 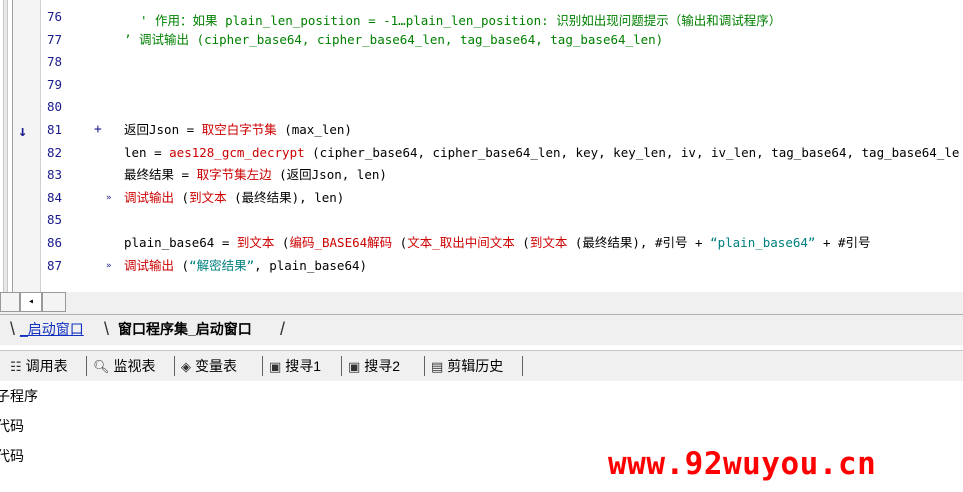 I want to click on search1-label: 搜寻1, so click(x=303, y=366).